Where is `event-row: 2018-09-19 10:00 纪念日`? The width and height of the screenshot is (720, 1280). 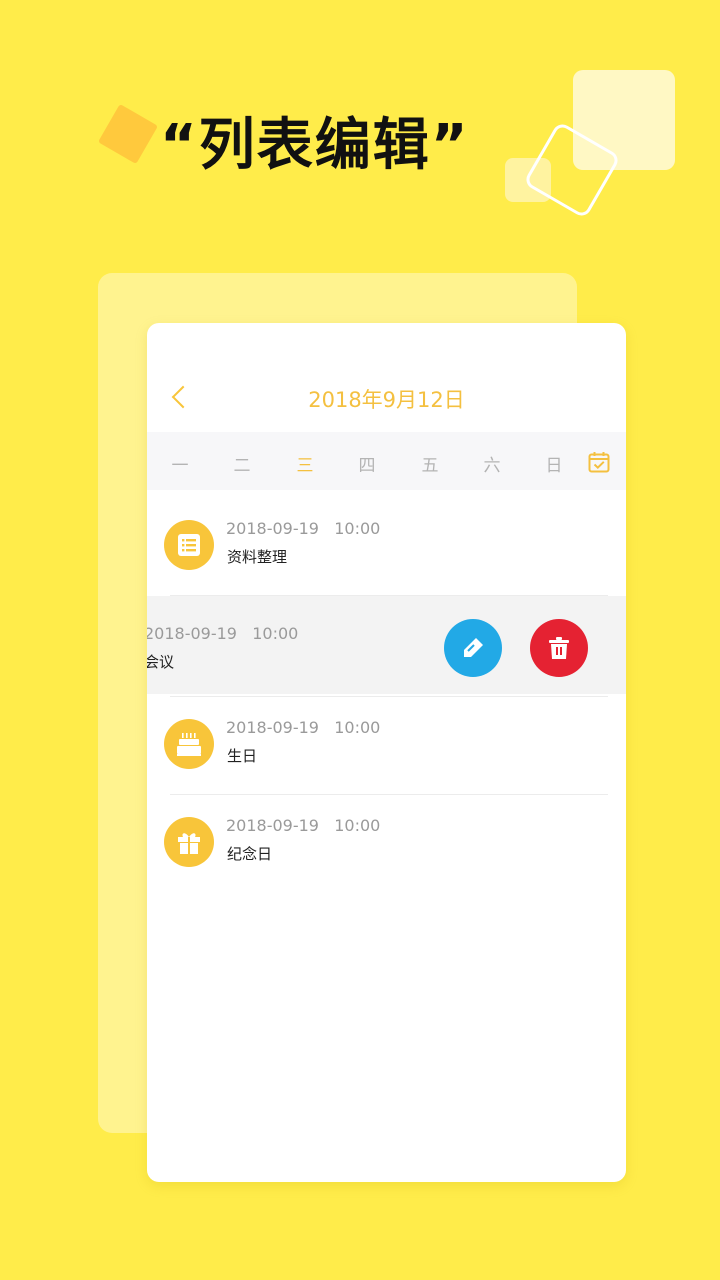 event-row: 2018-09-19 10:00 纪念日 is located at coordinates (386, 844).